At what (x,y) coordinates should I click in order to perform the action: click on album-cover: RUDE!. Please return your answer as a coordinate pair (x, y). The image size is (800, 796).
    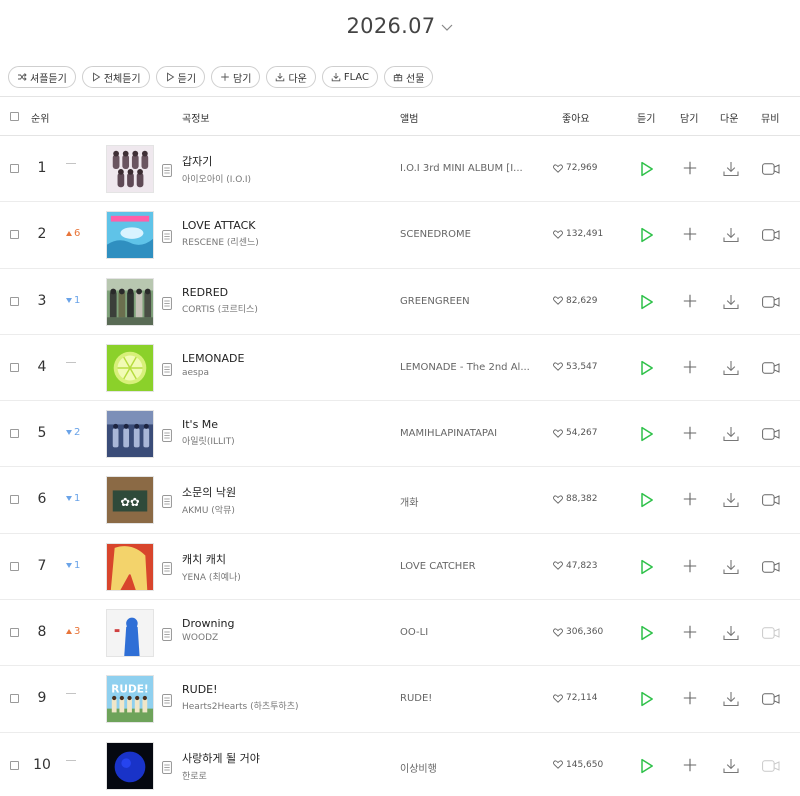
    Looking at the image, I should click on (130, 699).